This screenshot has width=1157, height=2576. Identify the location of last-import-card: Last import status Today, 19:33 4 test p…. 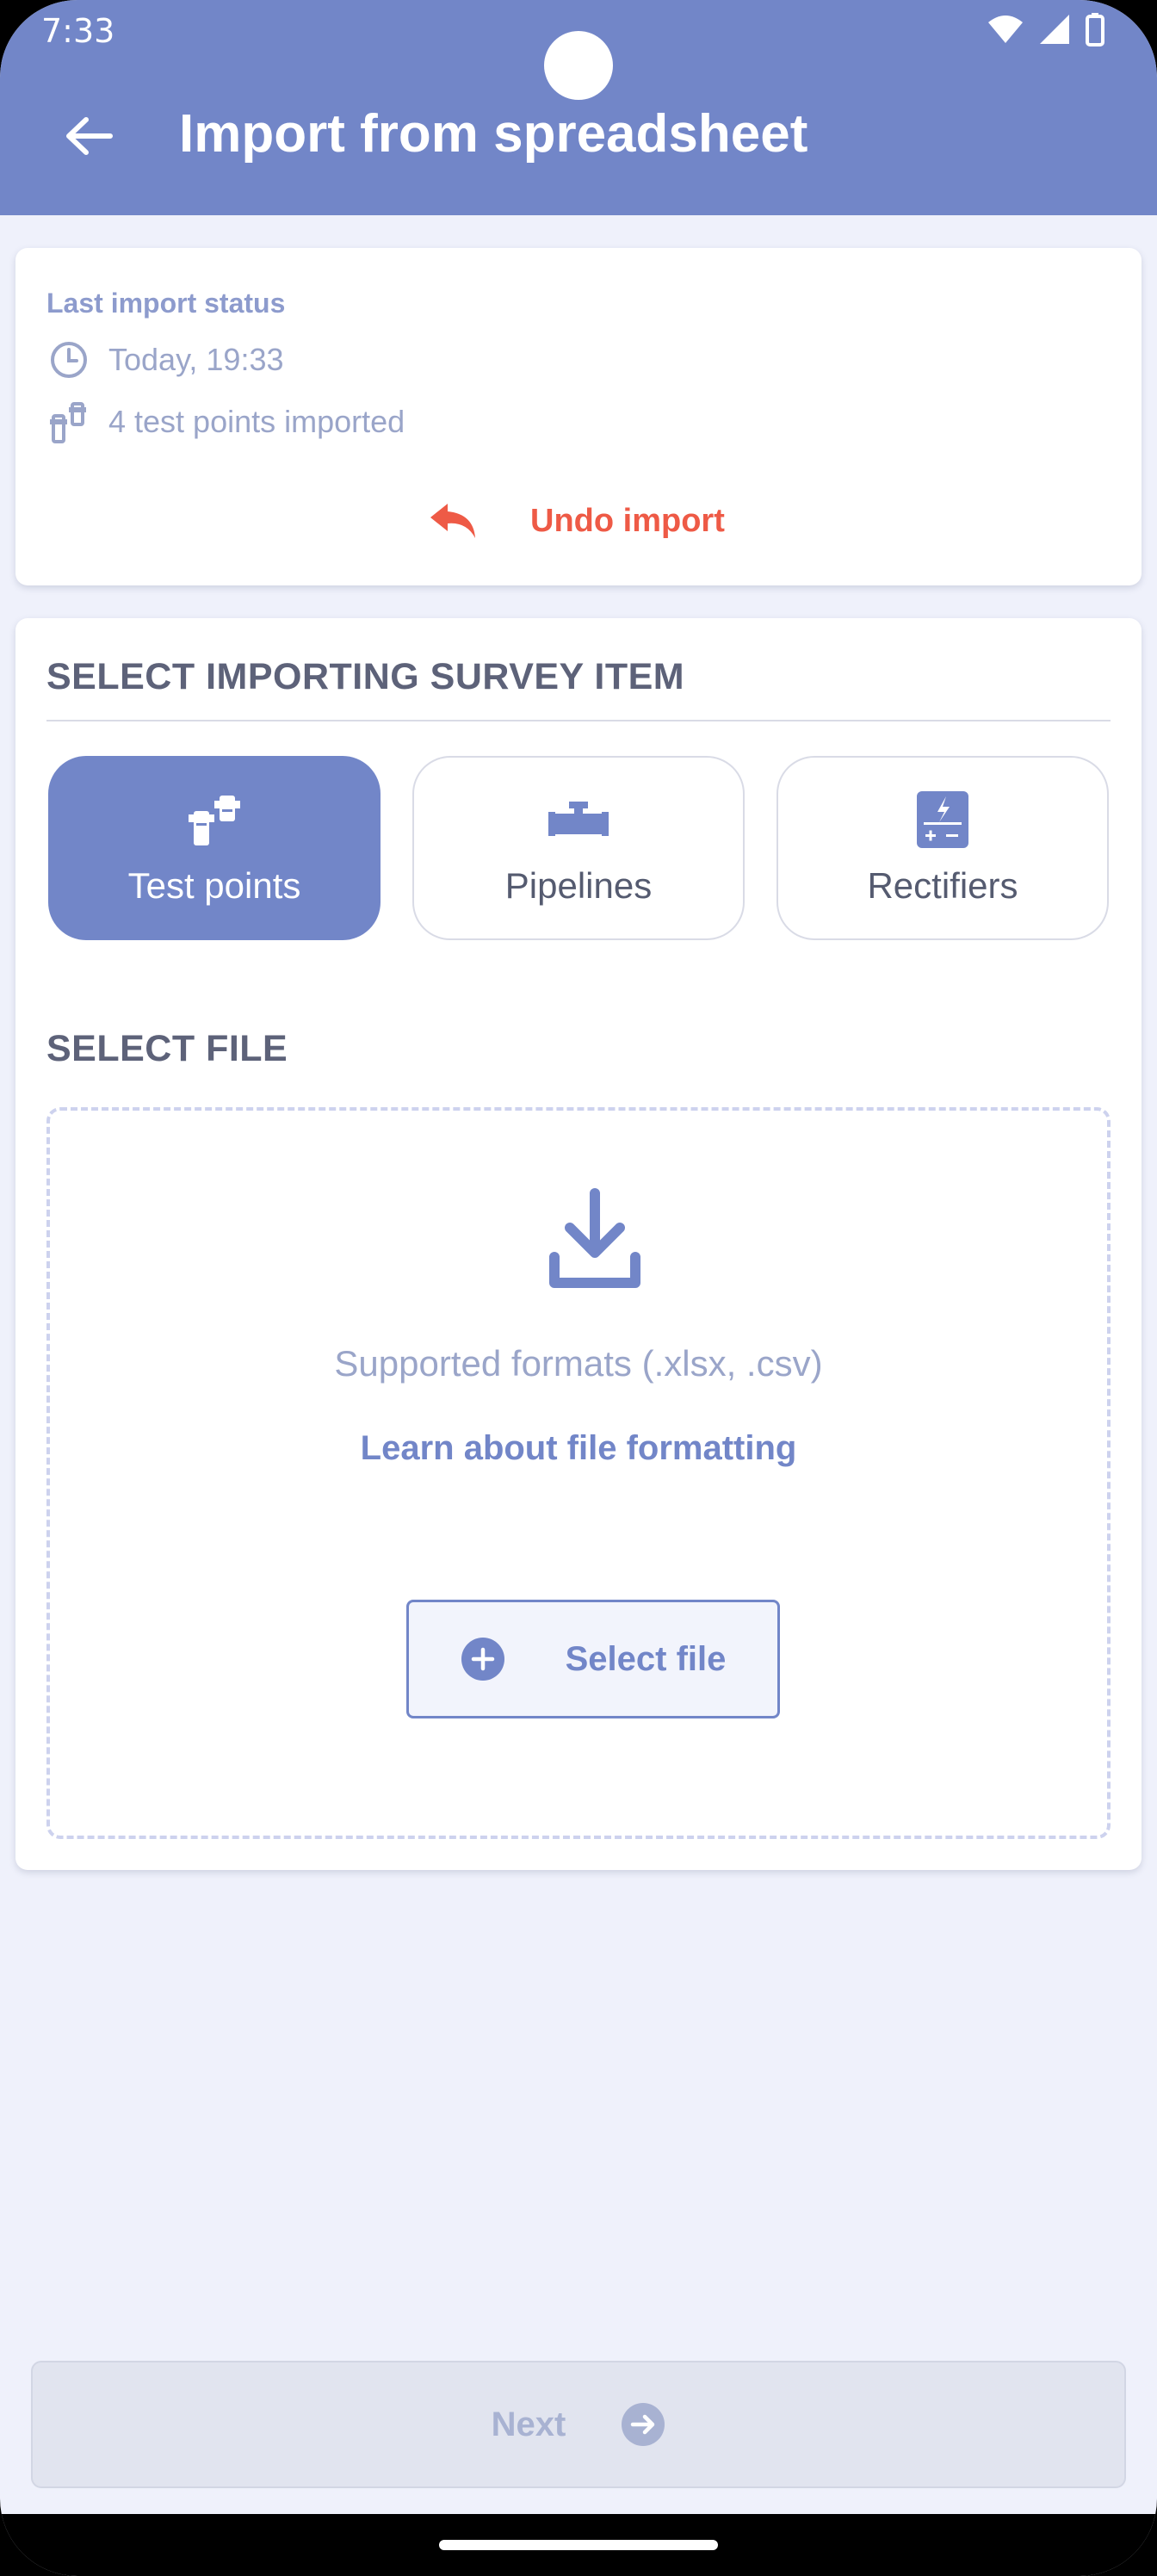
(579, 417).